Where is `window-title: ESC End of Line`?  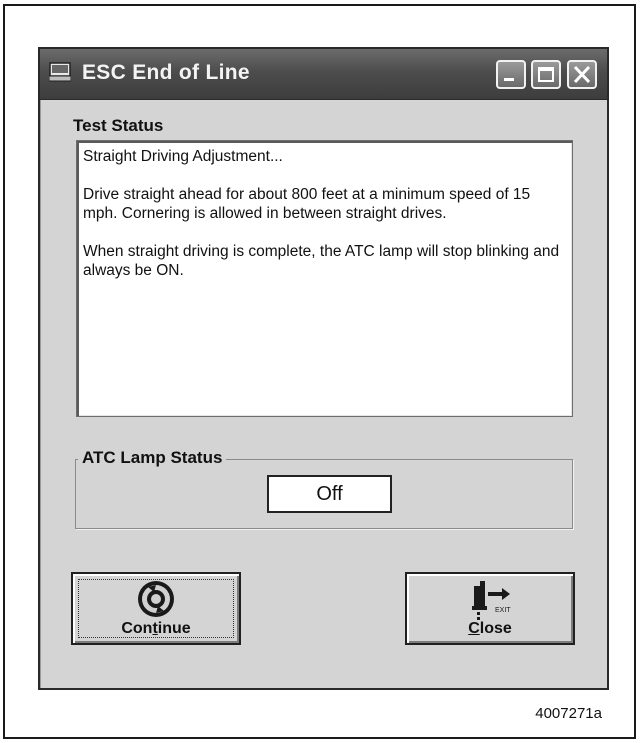 window-title: ESC End of Line is located at coordinates (166, 72).